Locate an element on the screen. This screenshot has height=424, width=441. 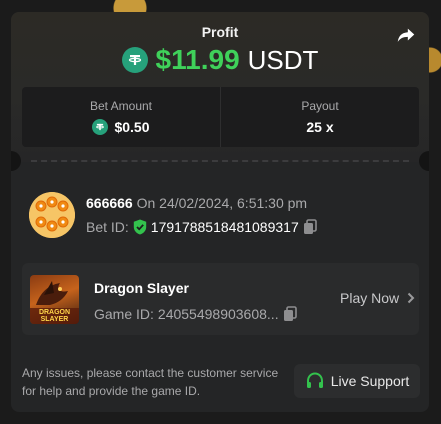
right-notch is located at coordinates (424, 161).